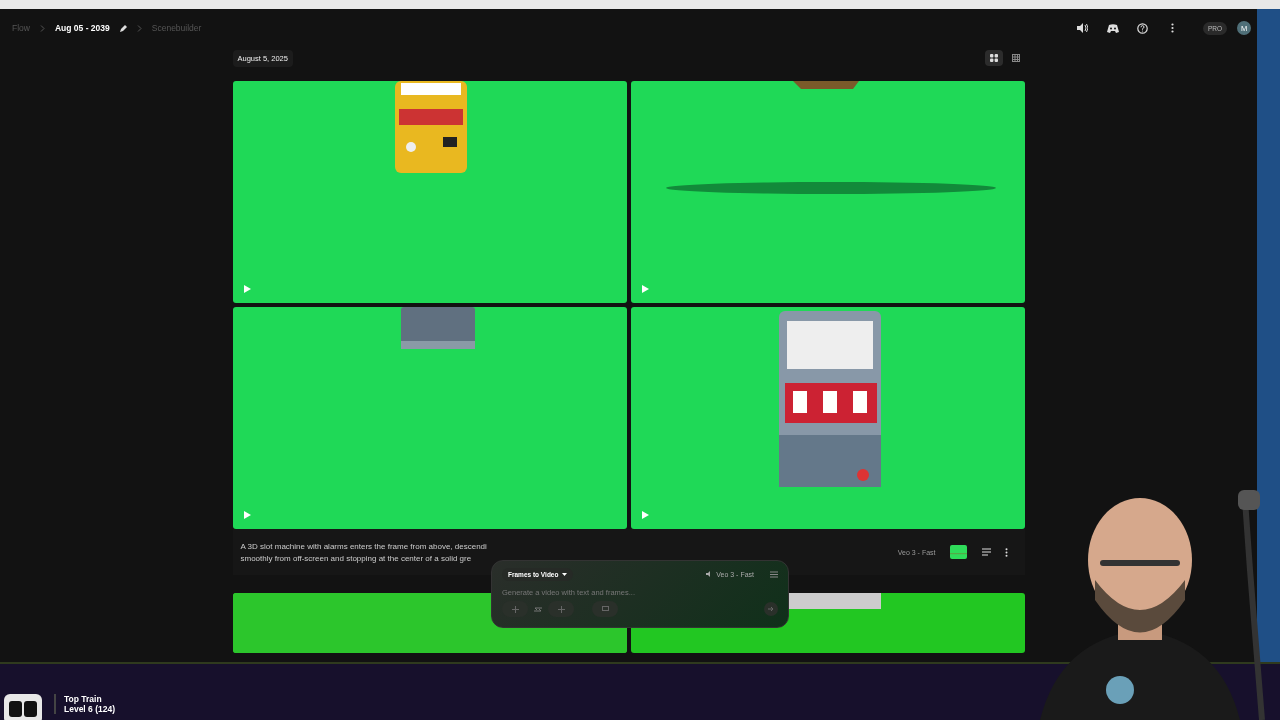  I want to click on table-icon, so click(1015, 58).